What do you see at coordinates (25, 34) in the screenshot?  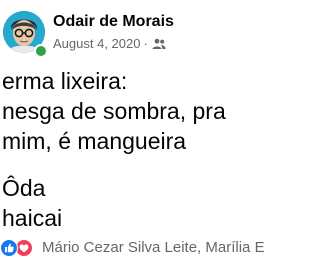 I see `author-avatar-container` at bounding box center [25, 34].